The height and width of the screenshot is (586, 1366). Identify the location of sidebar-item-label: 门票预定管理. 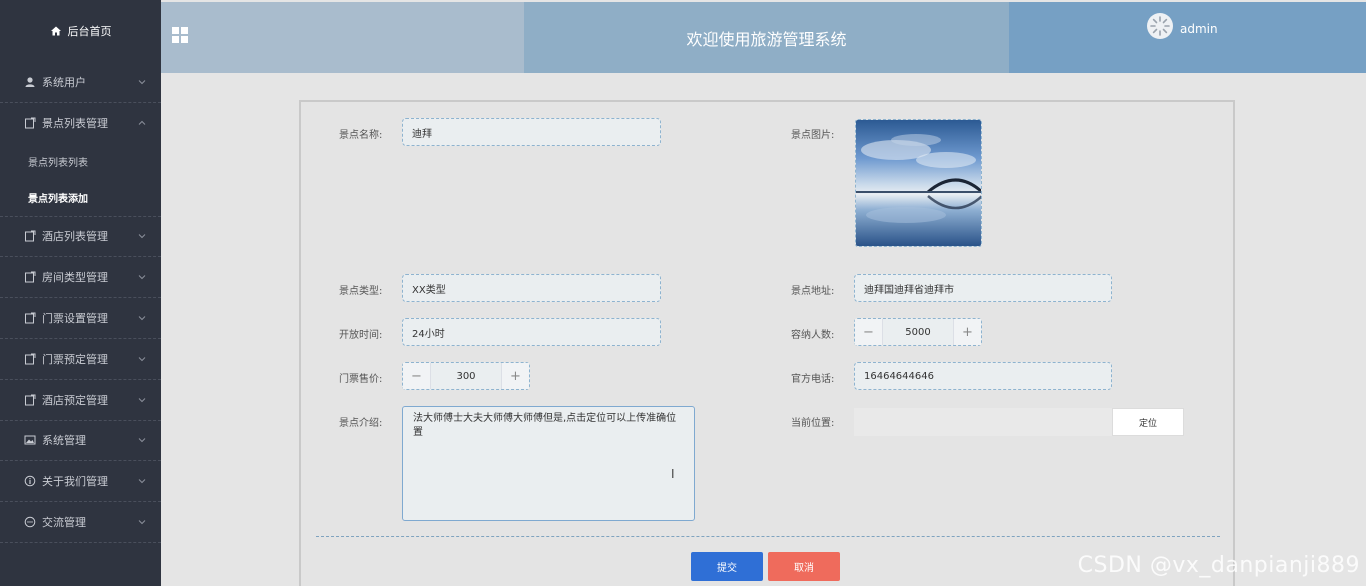
(75, 359).